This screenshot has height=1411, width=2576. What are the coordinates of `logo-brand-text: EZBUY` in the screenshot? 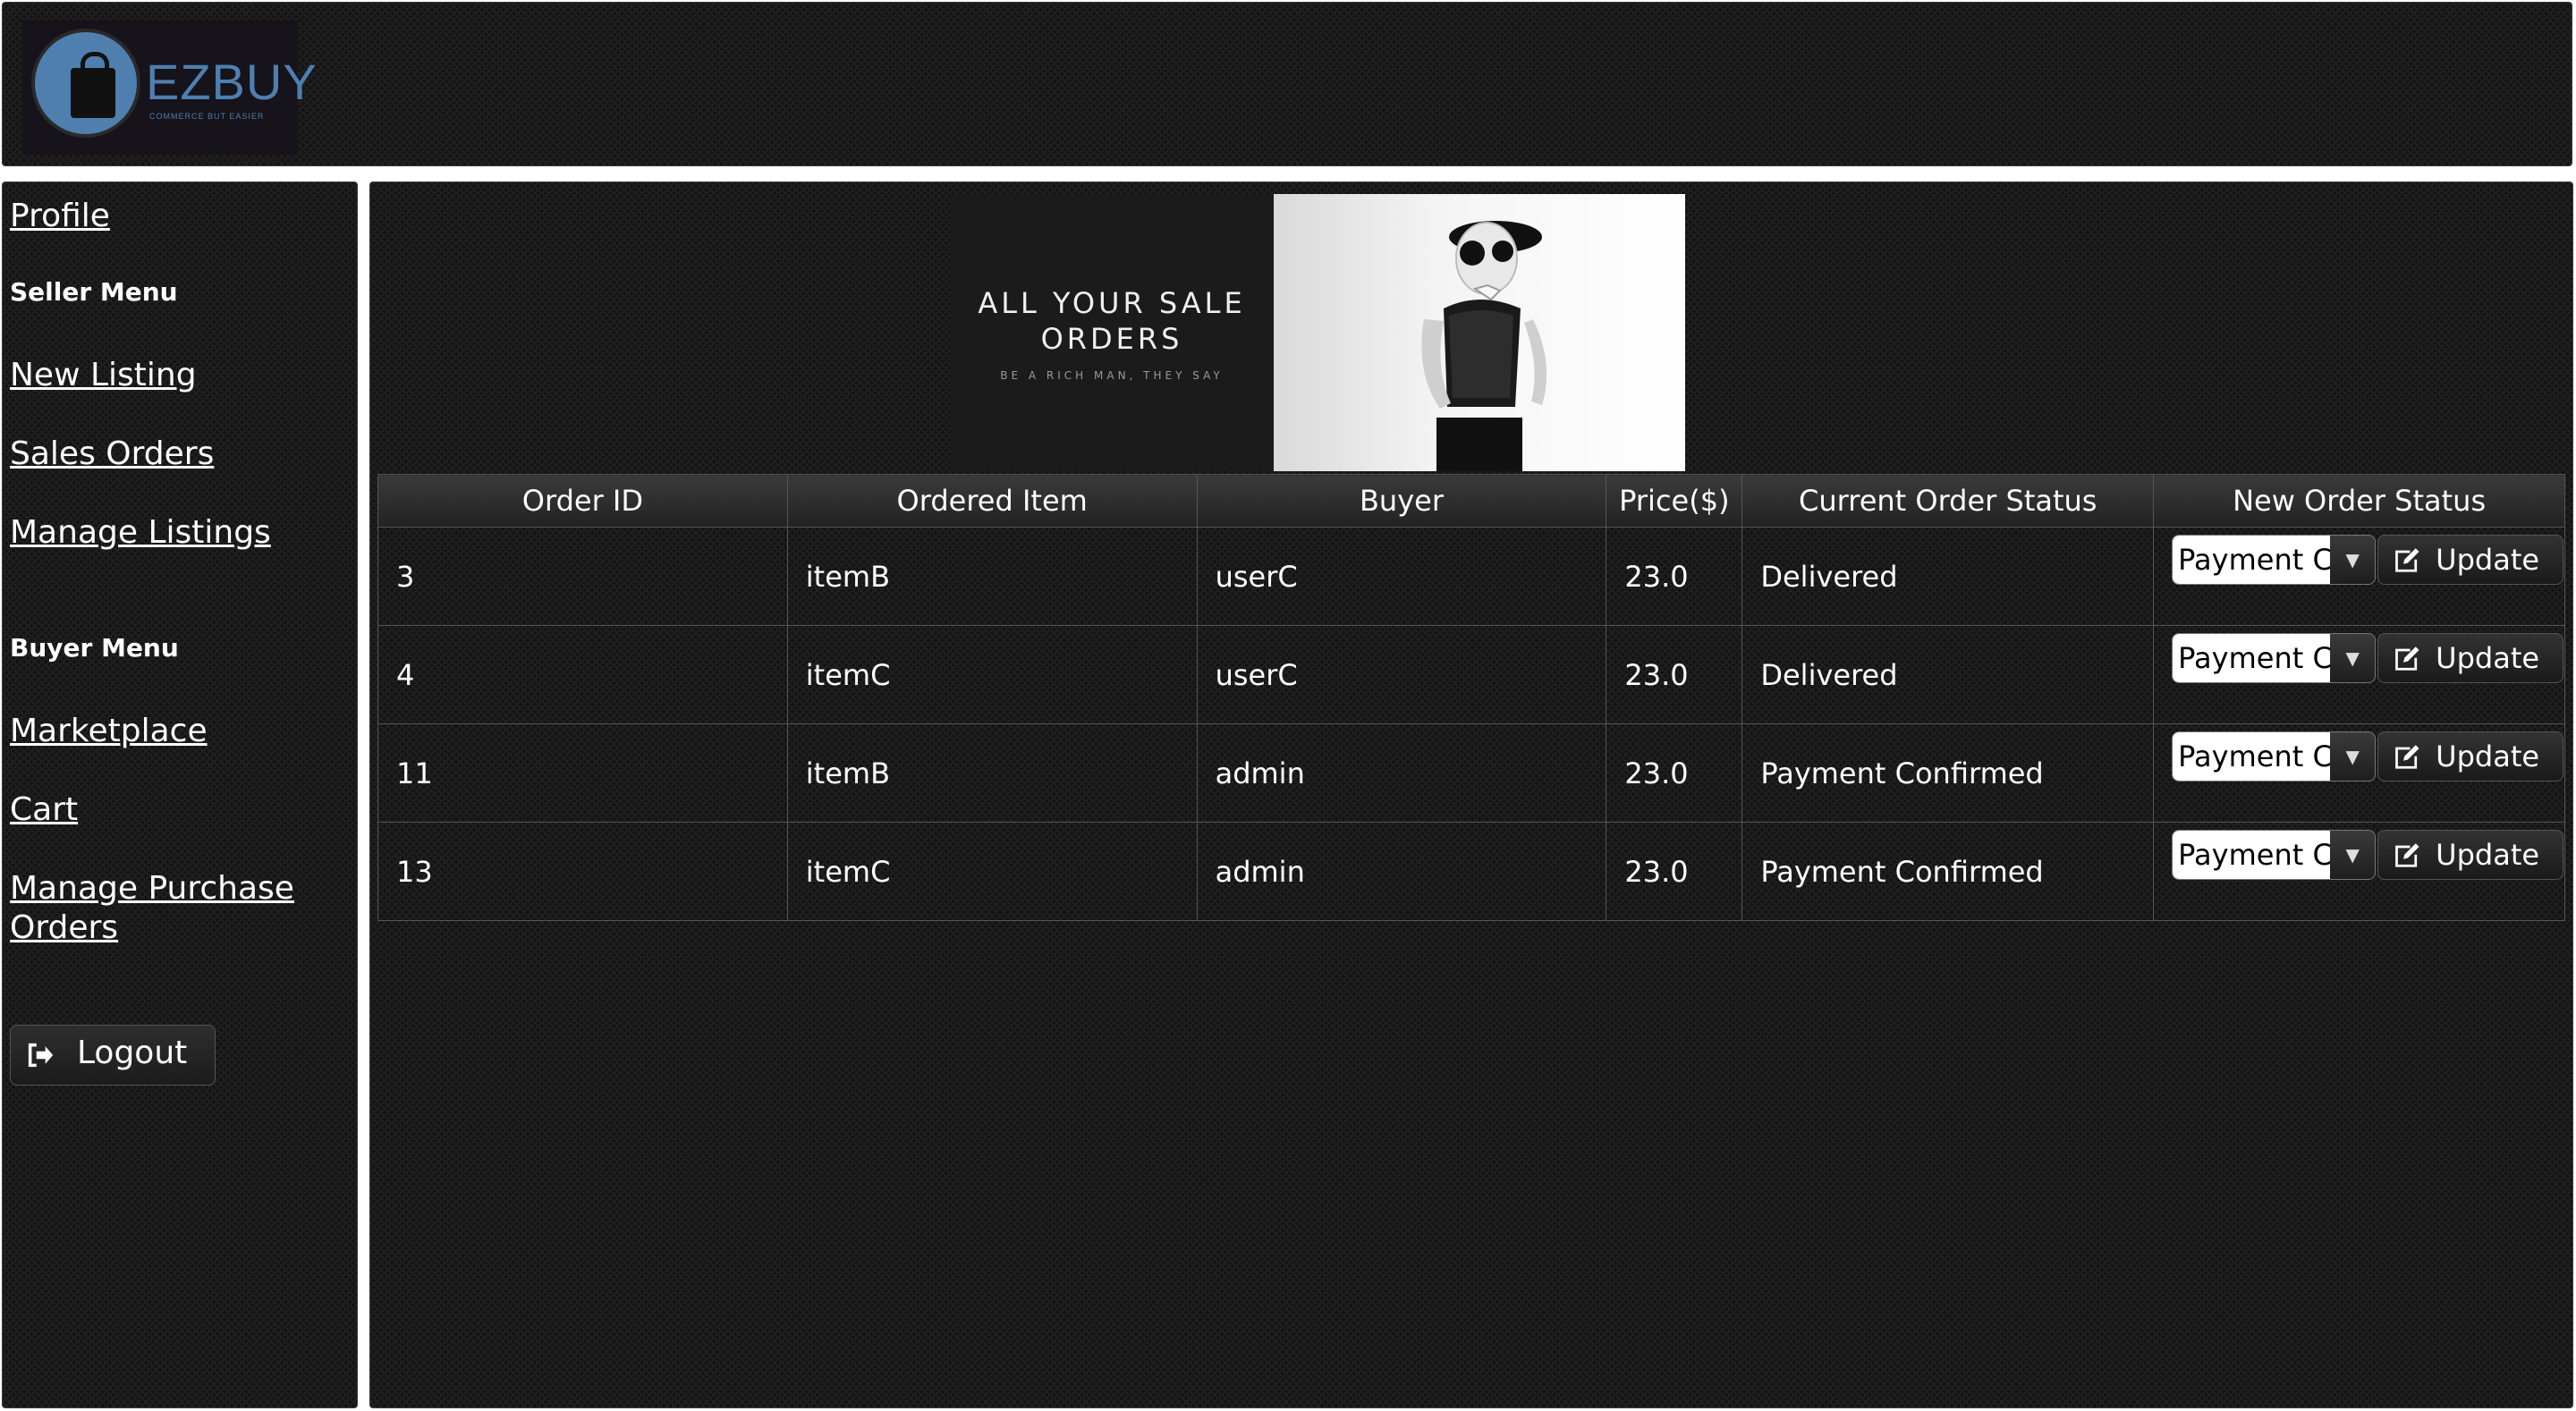 It's located at (232, 82).